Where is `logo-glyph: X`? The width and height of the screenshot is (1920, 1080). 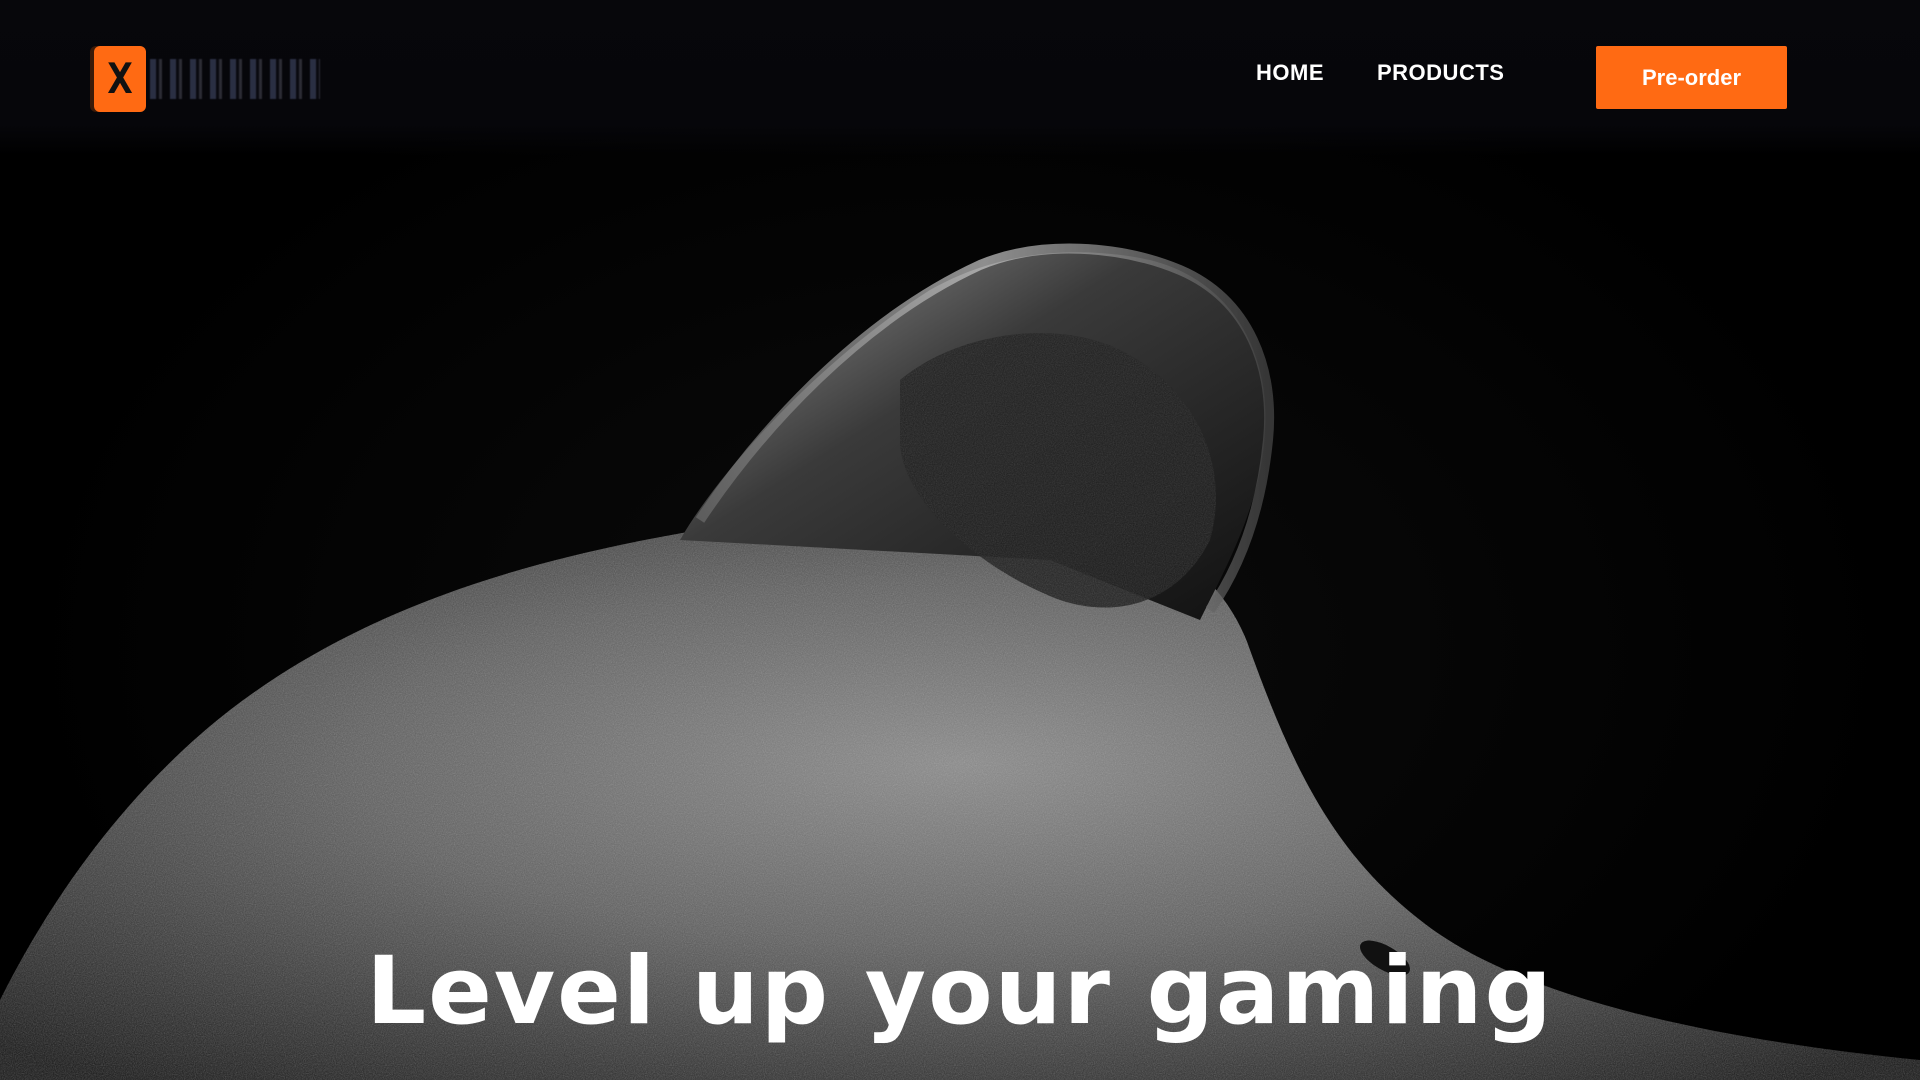
logo-glyph: X is located at coordinates (120, 78).